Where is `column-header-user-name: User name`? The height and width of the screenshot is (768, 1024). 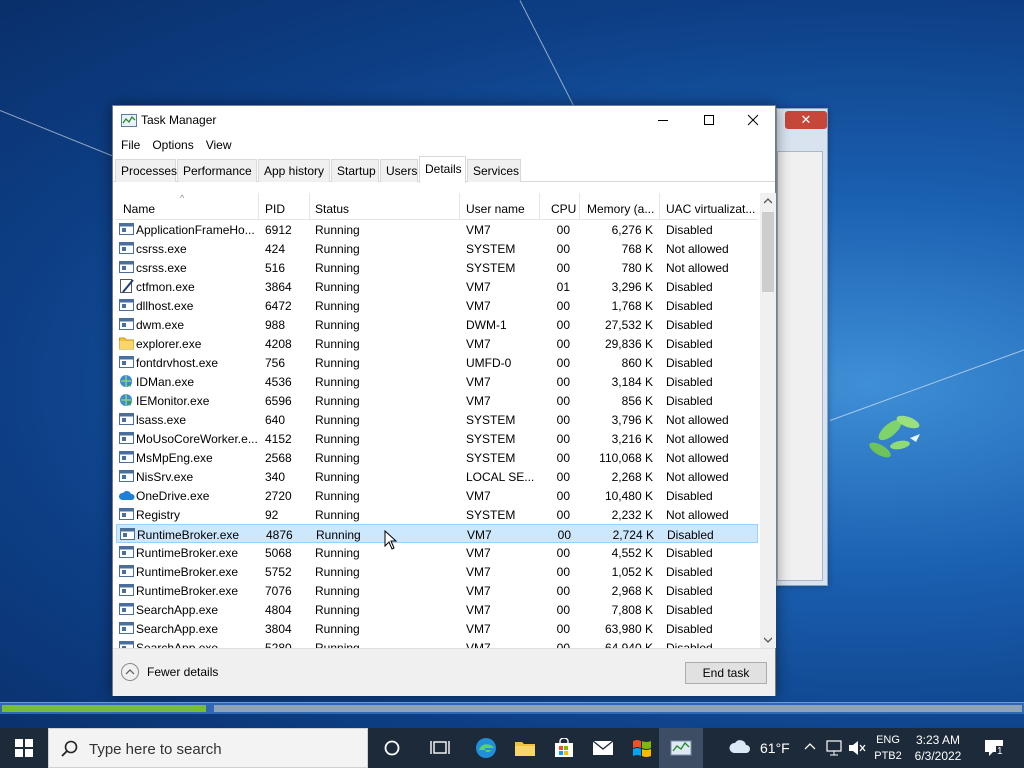
column-header-user-name: User name is located at coordinates (500, 206).